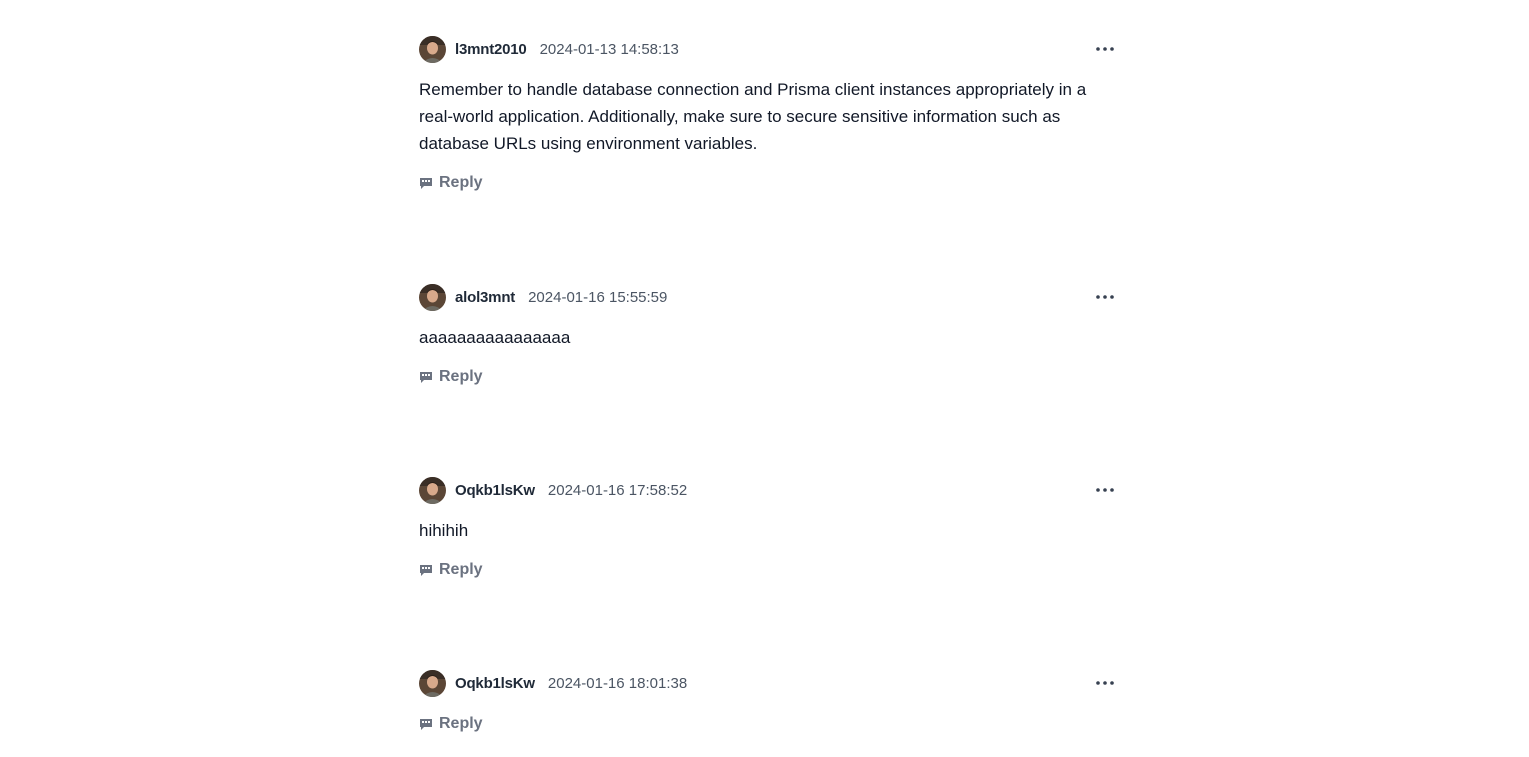  What do you see at coordinates (598, 297) in the screenshot?
I see `comment-timestamp: 2024-01-16 15:55:59` at bounding box center [598, 297].